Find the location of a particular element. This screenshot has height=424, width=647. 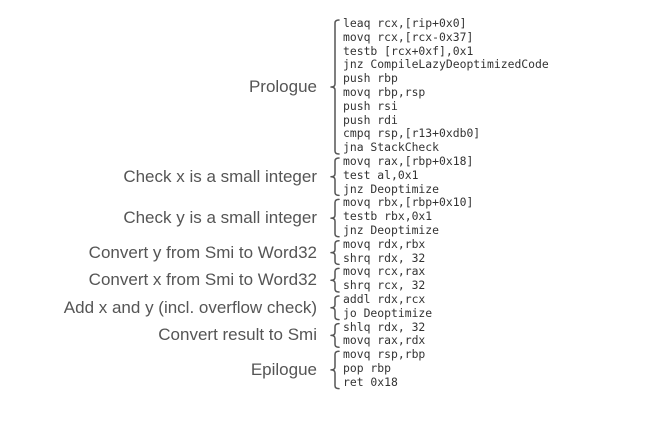

code-line: test al,0x1 is located at coordinates (381, 174).